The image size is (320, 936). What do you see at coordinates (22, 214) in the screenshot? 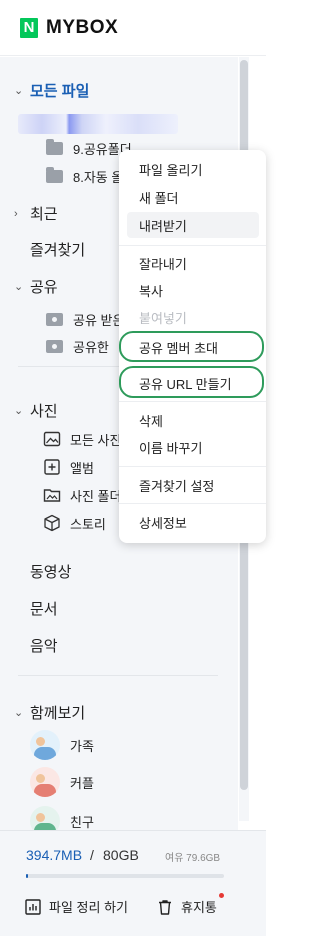
I see `chevron-right-icon: ›` at bounding box center [22, 214].